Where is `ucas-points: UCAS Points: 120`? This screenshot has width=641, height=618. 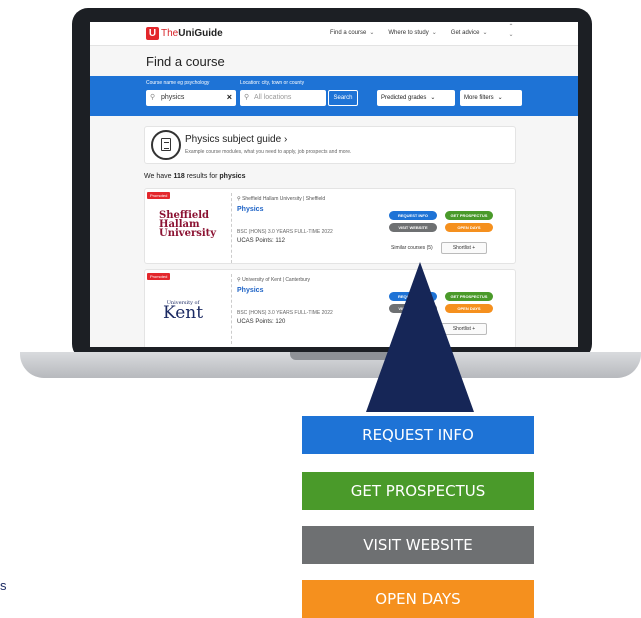
ucas-points: UCAS Points: 120 is located at coordinates (261, 322).